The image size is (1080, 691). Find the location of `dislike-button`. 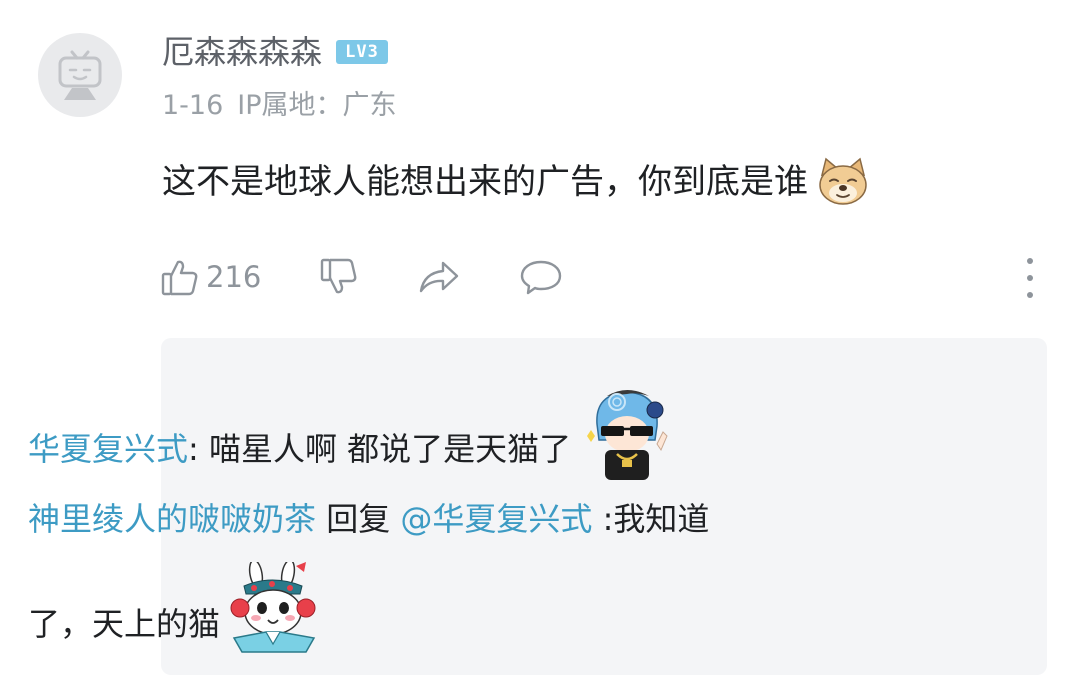

dislike-button is located at coordinates (339, 277).